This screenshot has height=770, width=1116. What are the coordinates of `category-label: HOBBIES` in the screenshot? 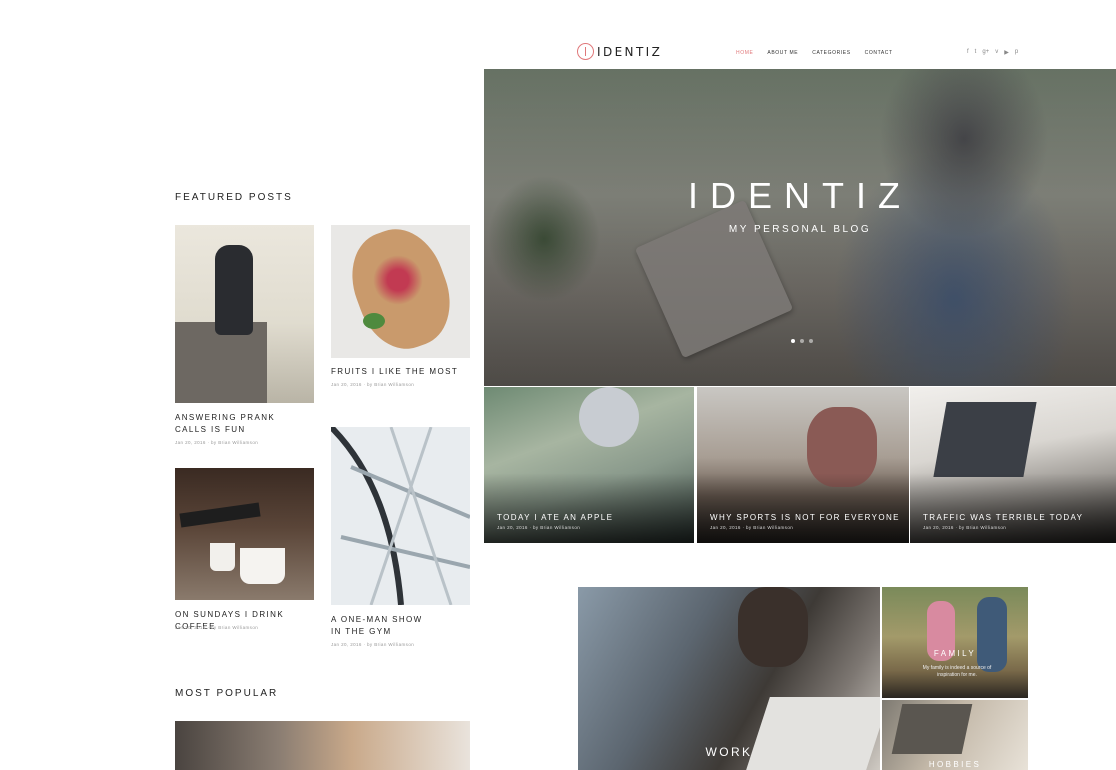 It's located at (955, 764).